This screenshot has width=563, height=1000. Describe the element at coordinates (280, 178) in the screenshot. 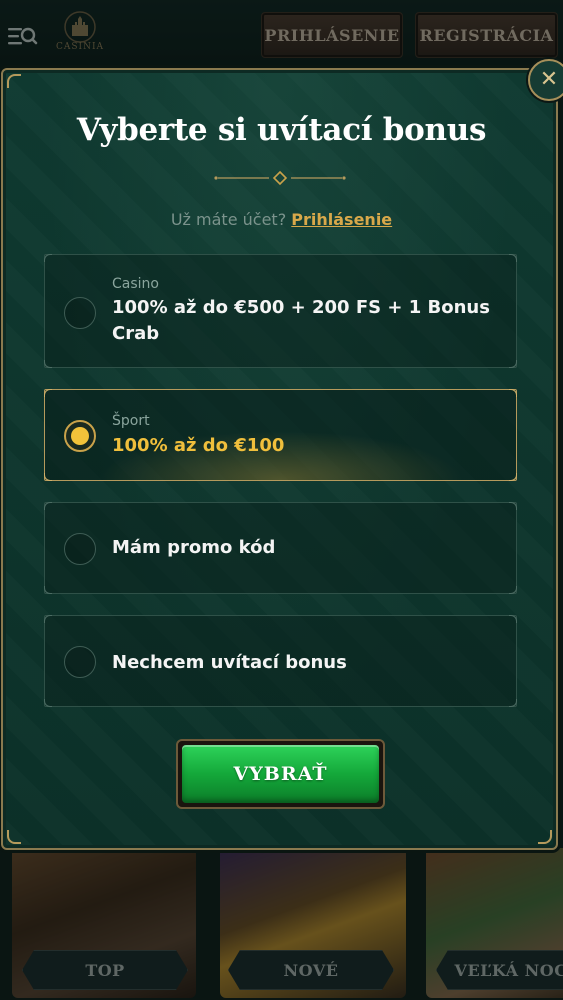

I see `ornament-divider-icon` at that location.